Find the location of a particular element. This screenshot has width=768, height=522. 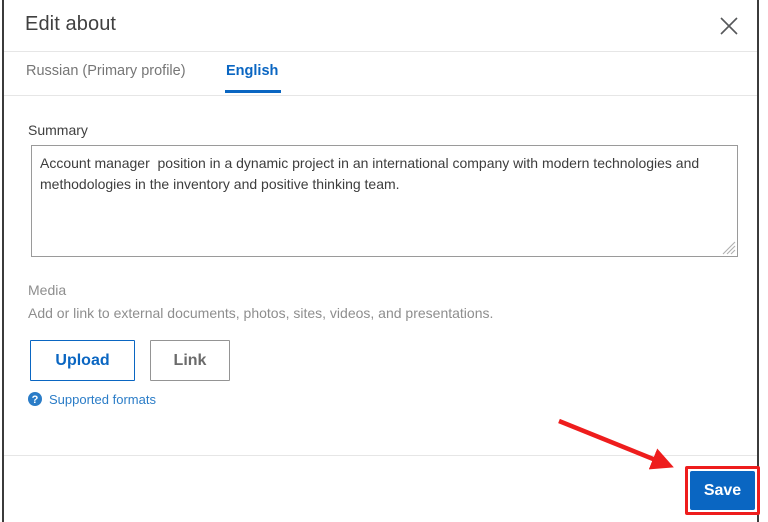

page-title: Edit about is located at coordinates (71, 24).